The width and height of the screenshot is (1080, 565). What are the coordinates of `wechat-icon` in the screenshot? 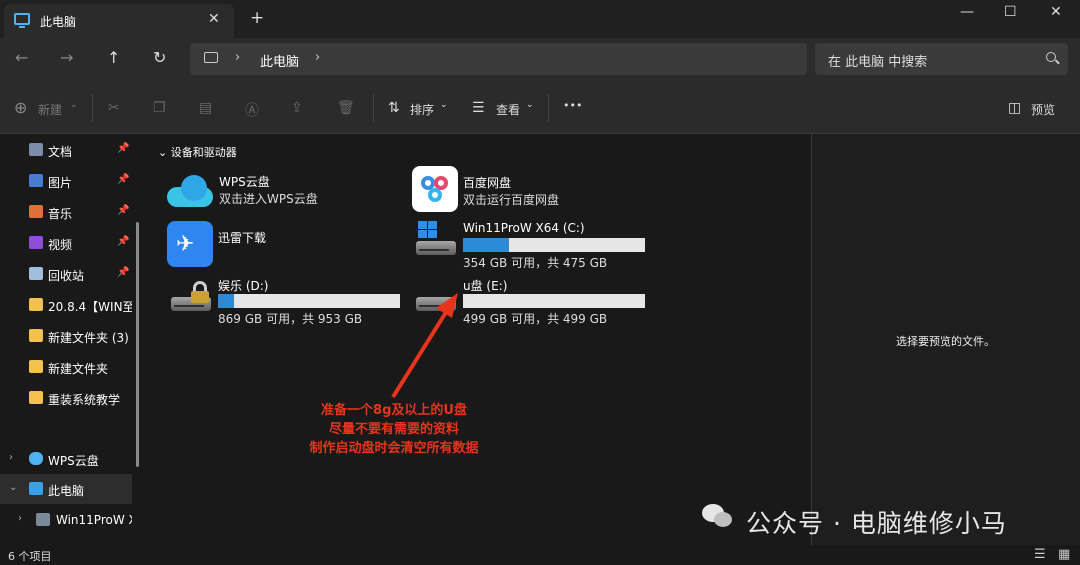 It's located at (717, 516).